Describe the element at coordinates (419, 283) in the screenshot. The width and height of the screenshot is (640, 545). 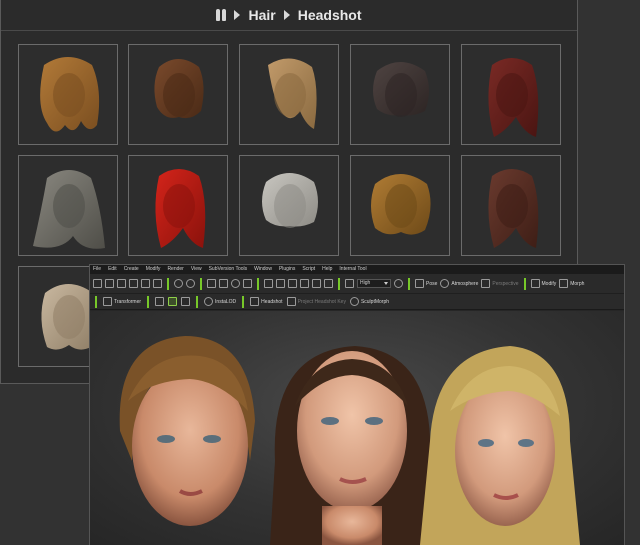
I see `pose-icon` at that location.